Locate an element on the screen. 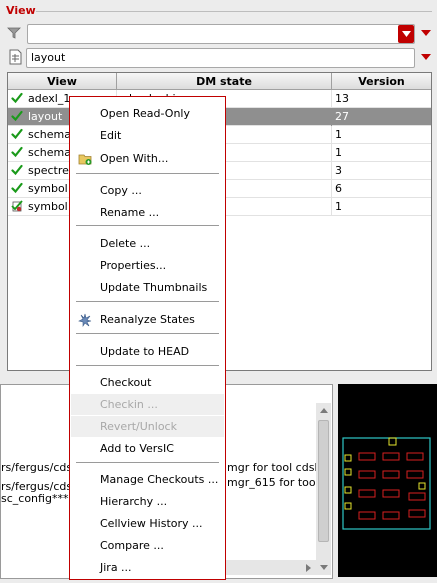 The width and height of the screenshot is (437, 583). filter-icon is located at coordinates (14, 33).